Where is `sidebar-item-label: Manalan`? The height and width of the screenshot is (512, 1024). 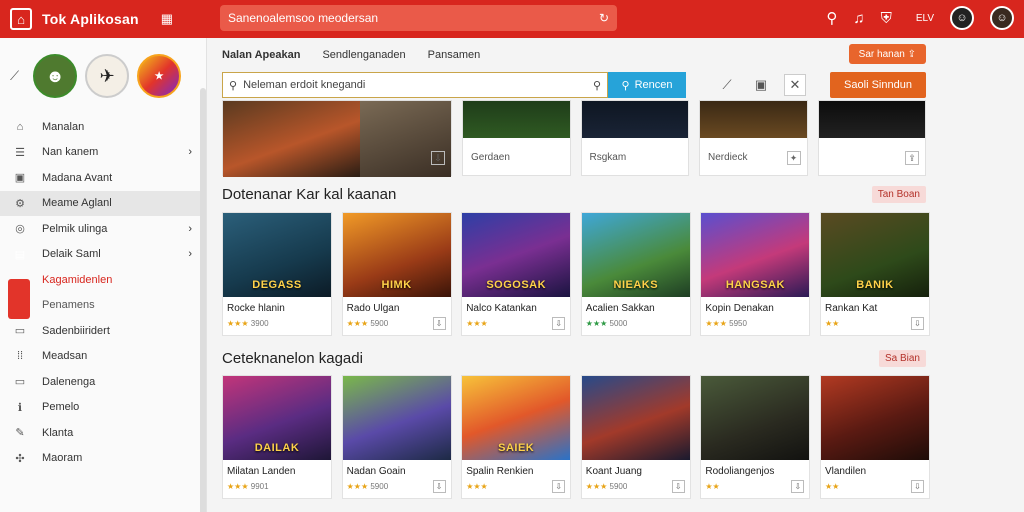 sidebar-item-label: Manalan is located at coordinates (63, 126).